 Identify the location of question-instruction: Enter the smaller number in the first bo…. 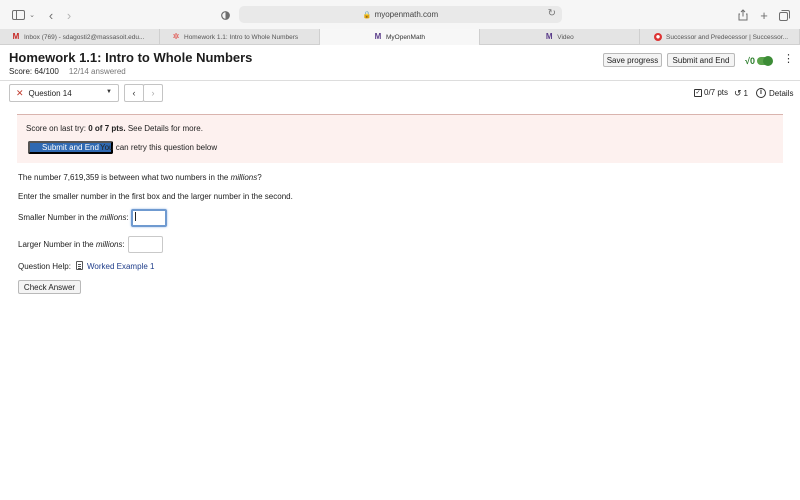
(155, 196).